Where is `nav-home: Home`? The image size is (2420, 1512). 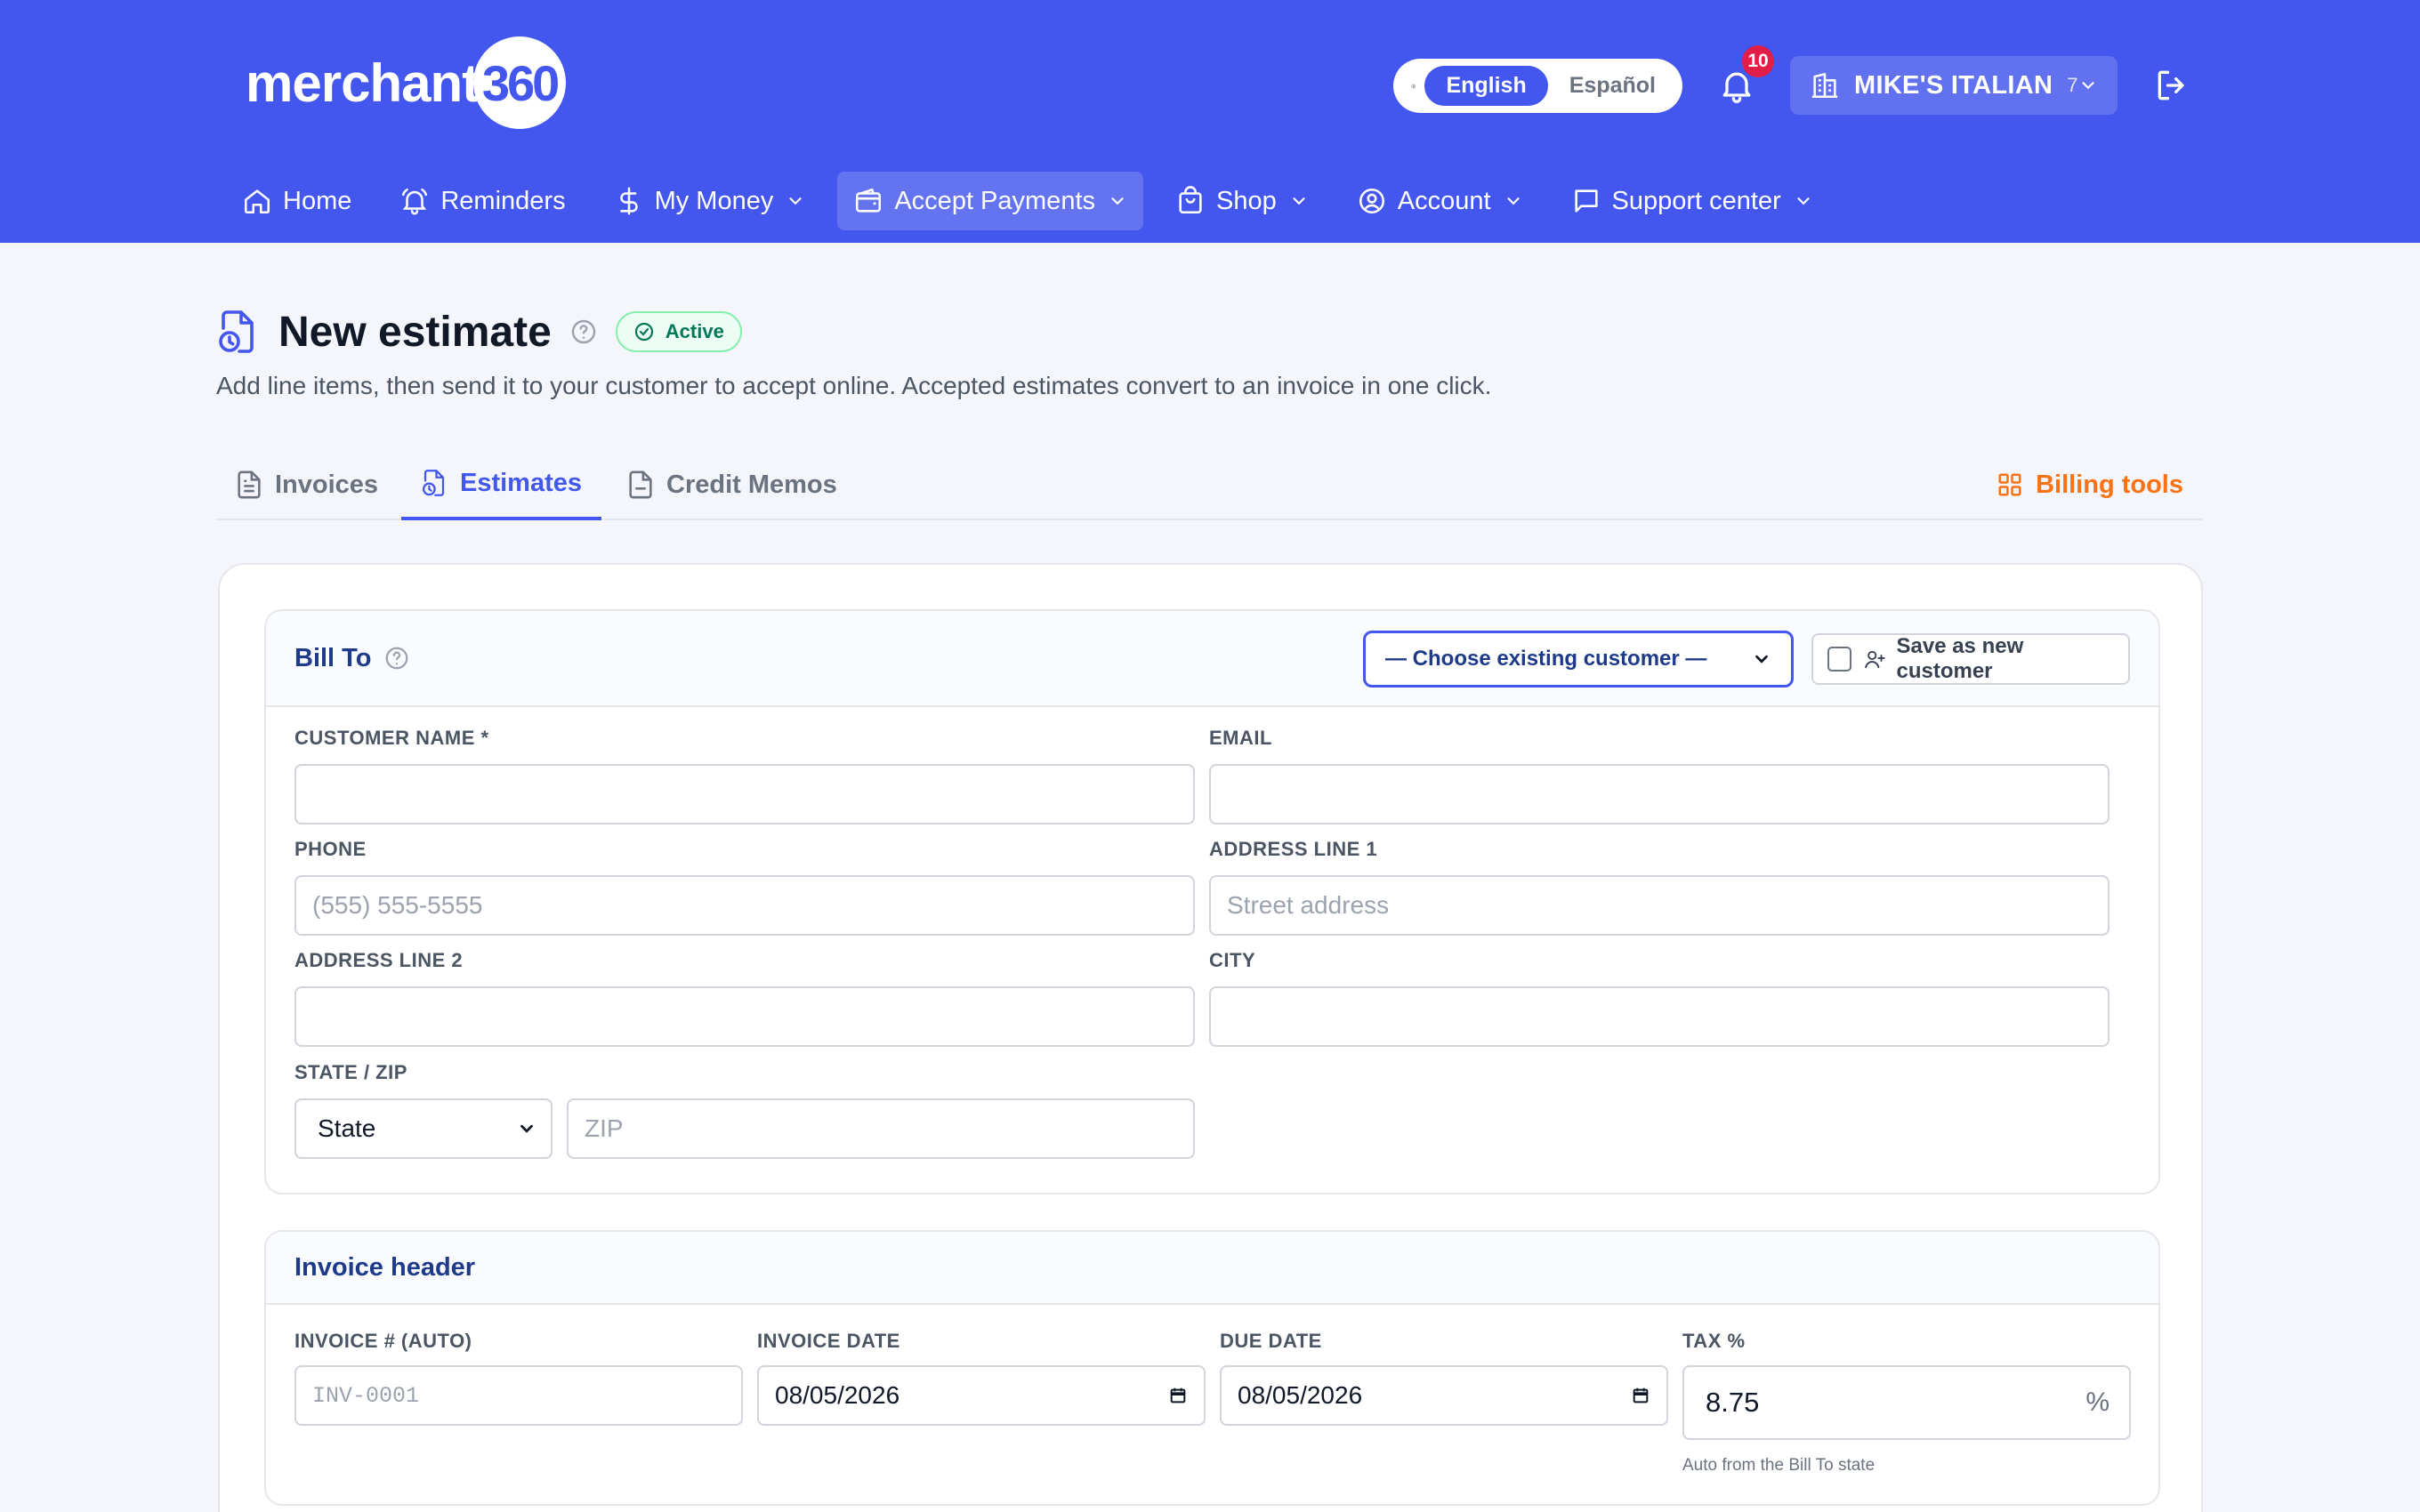
nav-home: Home is located at coordinates (296, 201).